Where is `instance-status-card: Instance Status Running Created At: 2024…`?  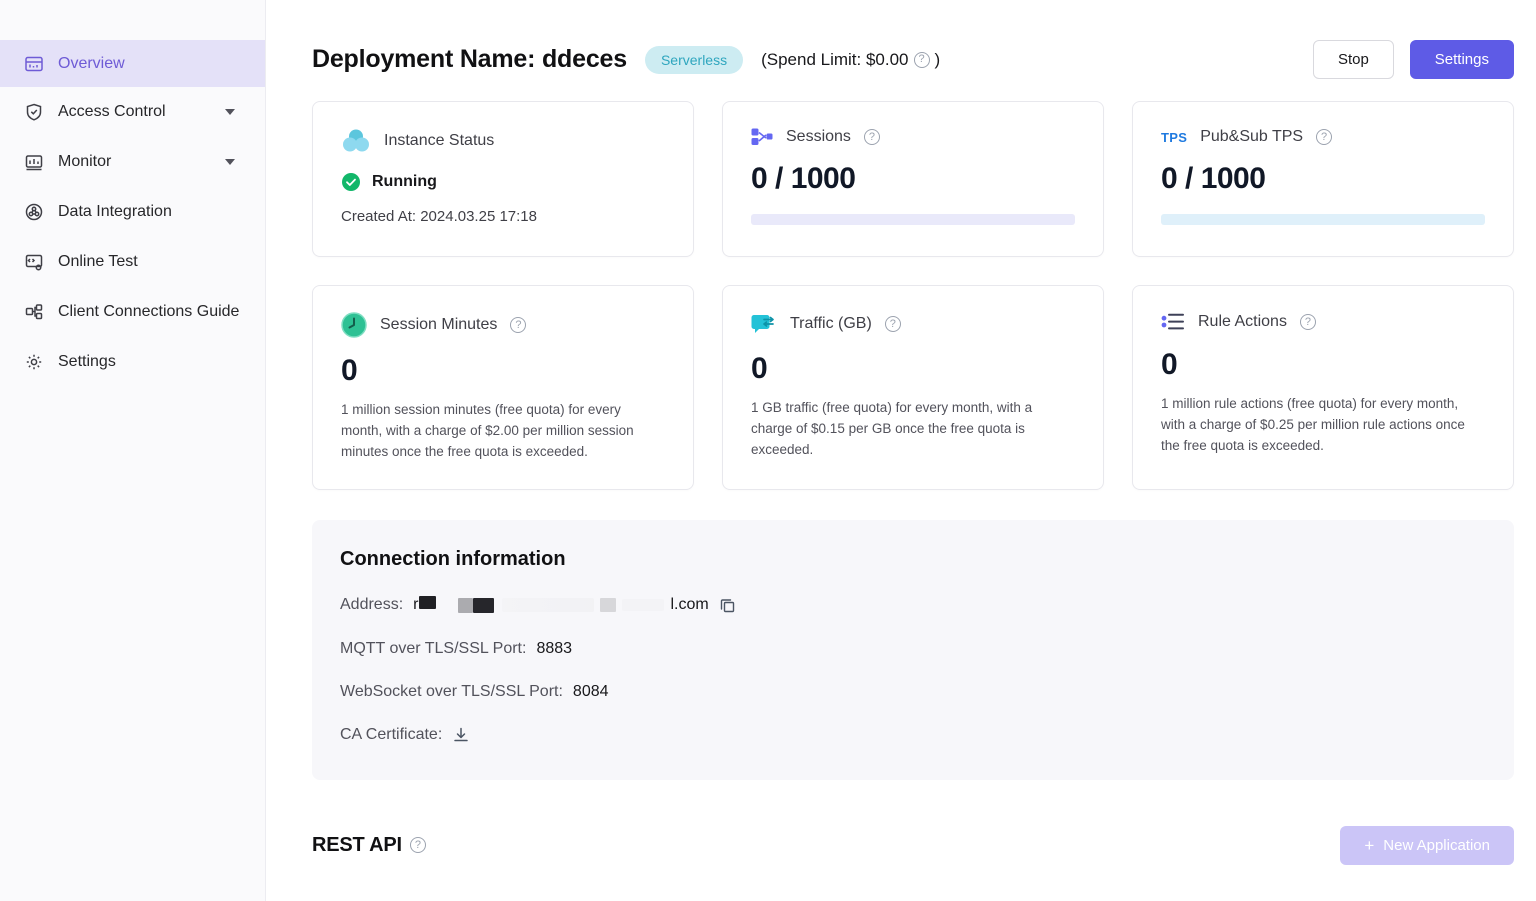
instance-status-card: Instance Status Running Created At: 2024… is located at coordinates (503, 179).